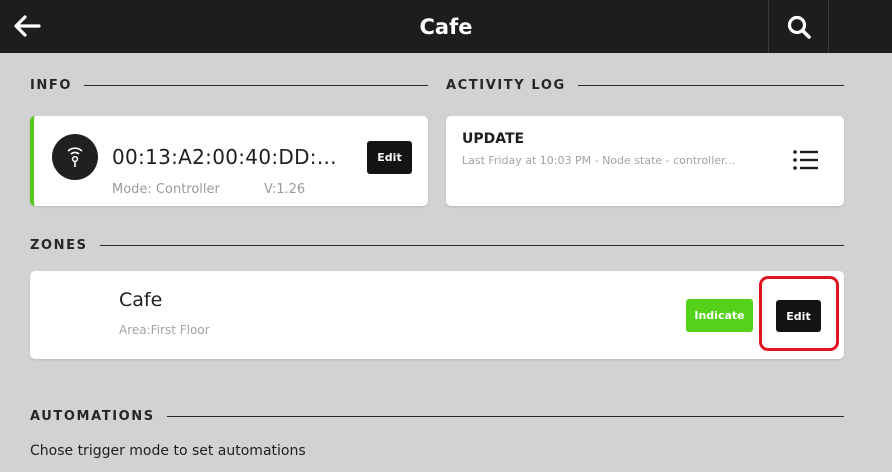 The width and height of the screenshot is (892, 472). What do you see at coordinates (493, 139) in the screenshot?
I see `activity-title: UPDATE` at bounding box center [493, 139].